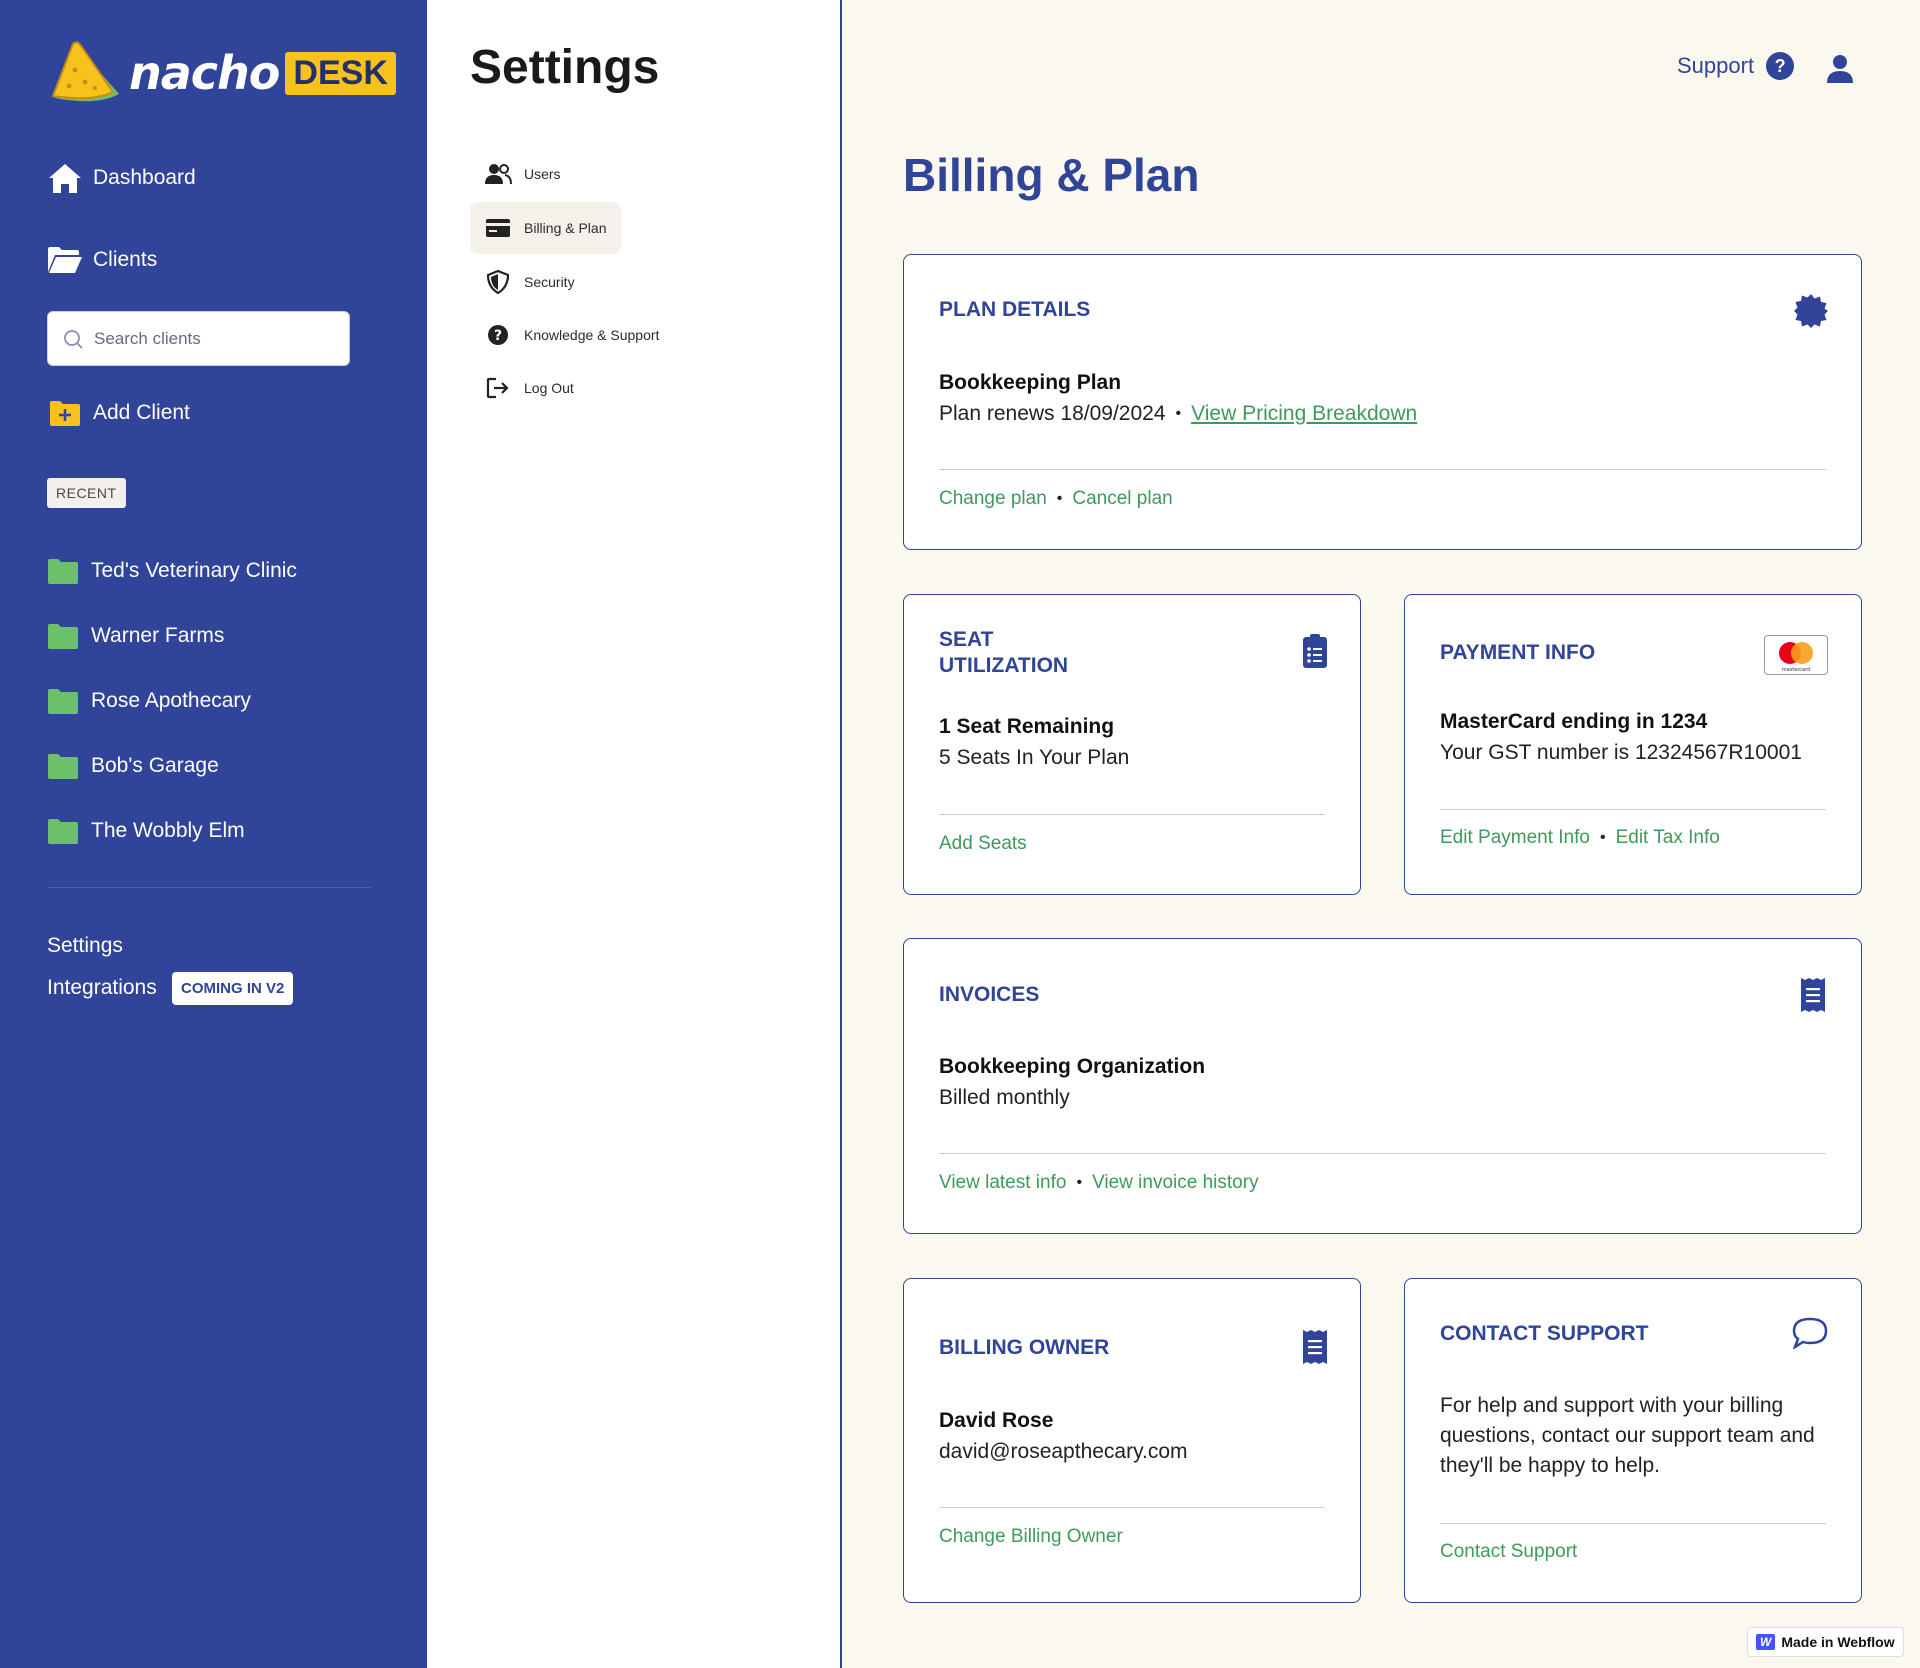 Image resolution: width=1920 pixels, height=1668 pixels. I want to click on card-title: PLAN DETAILS, so click(1015, 309).